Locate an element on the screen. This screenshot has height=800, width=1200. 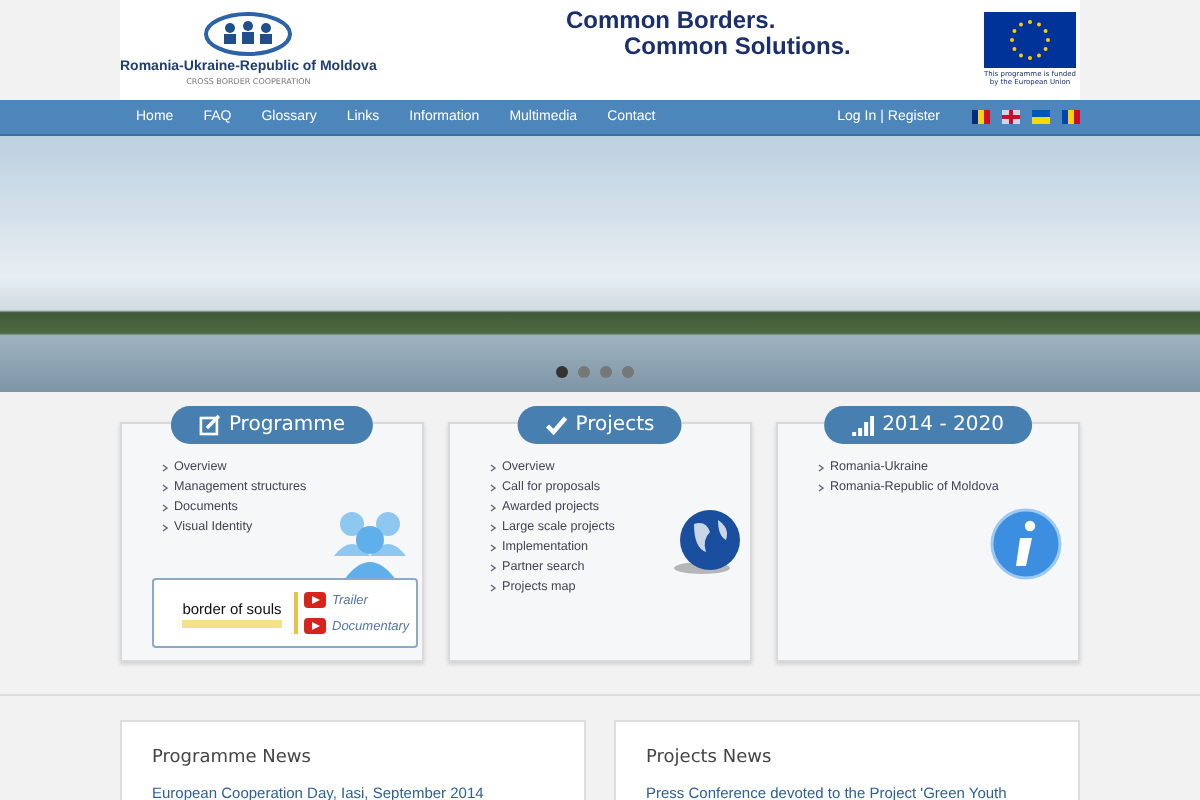
panel-heading: Projects is located at coordinates (600, 425).